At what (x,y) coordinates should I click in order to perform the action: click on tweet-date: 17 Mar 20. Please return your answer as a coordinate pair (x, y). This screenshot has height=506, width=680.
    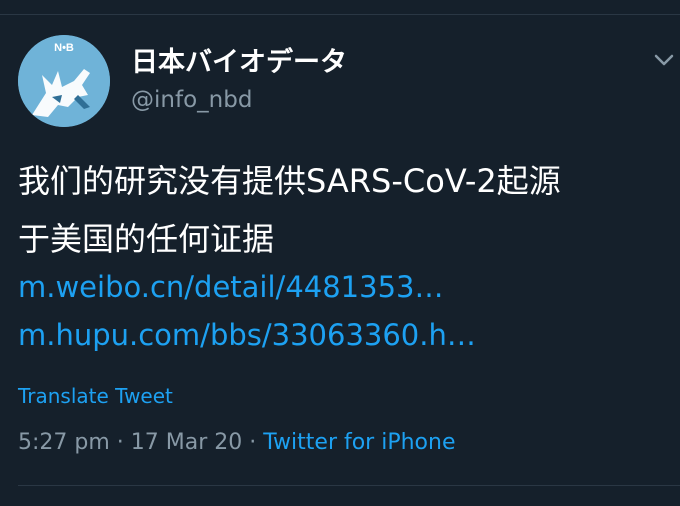
    Looking at the image, I should click on (186, 442).